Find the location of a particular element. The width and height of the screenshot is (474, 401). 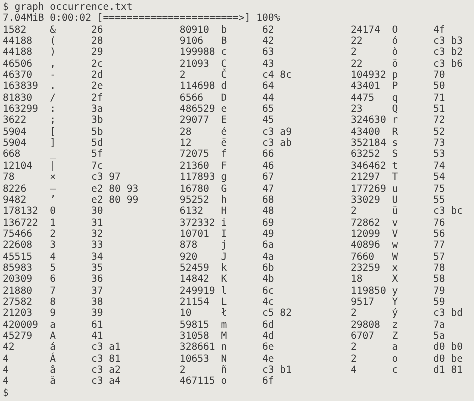

hex-code-text: 75 is located at coordinates (440, 189).